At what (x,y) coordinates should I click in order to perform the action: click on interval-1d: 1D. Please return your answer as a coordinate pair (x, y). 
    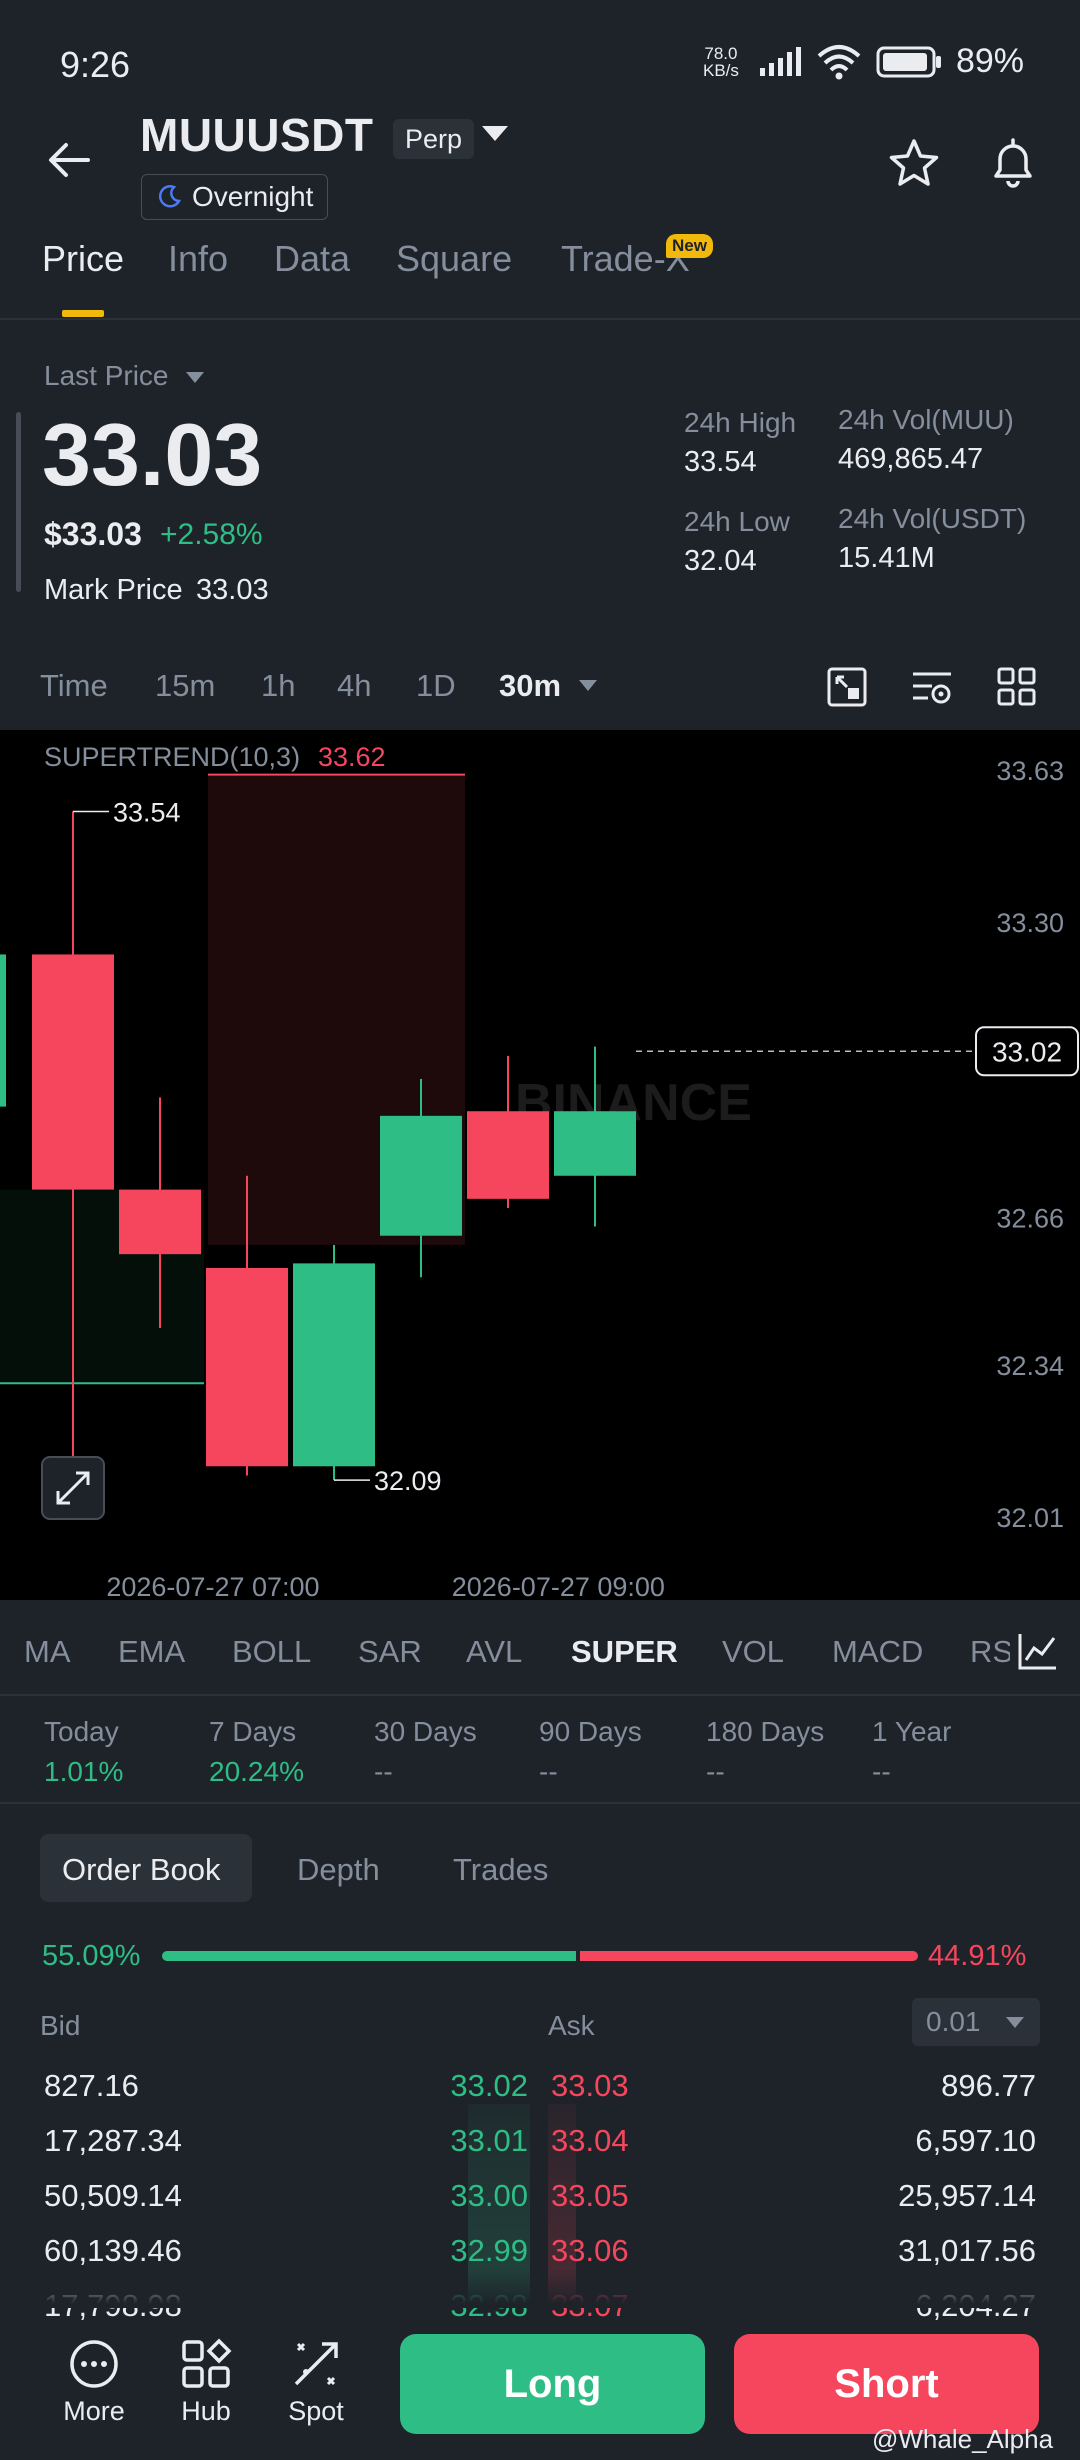
    Looking at the image, I should click on (436, 686).